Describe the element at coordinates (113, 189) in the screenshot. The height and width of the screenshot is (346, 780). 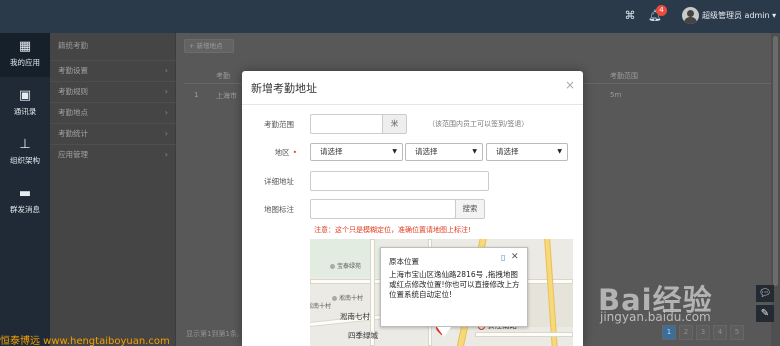
I see `sub-sidebar: 籍统考勤 考勤设置 › 考勤规则 › 考勤地点 › 考勤统计 › 应用管理 ›` at that location.